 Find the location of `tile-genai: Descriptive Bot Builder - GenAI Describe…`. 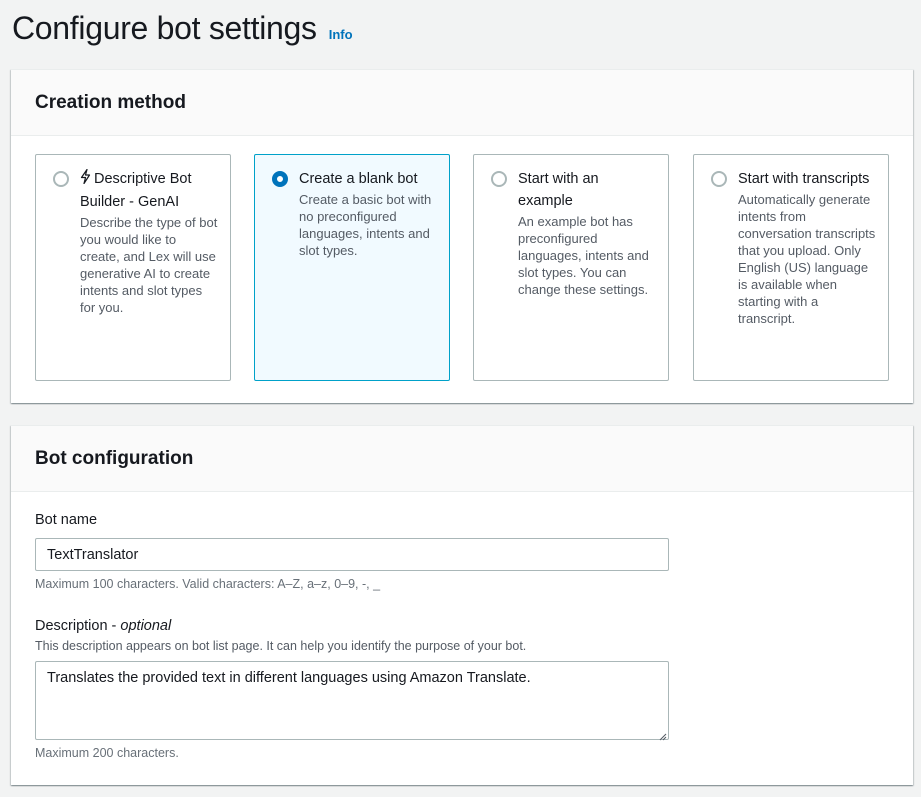

tile-genai: Descriptive Bot Builder - GenAI Describe… is located at coordinates (133, 267).